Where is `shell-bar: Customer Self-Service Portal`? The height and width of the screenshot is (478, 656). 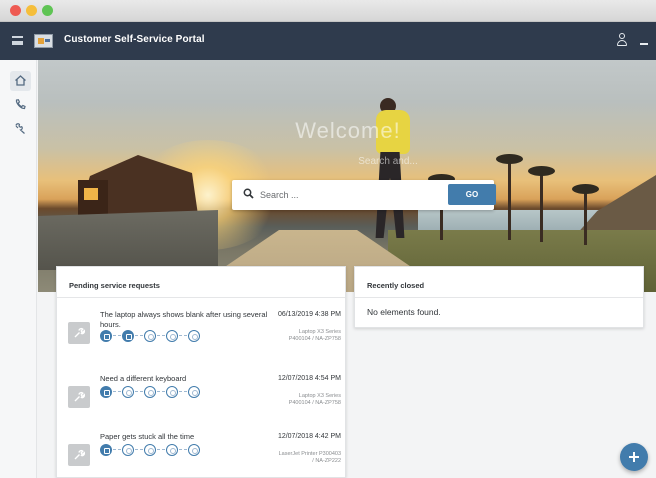
shell-bar: Customer Self-Service Portal is located at coordinates (328, 41).